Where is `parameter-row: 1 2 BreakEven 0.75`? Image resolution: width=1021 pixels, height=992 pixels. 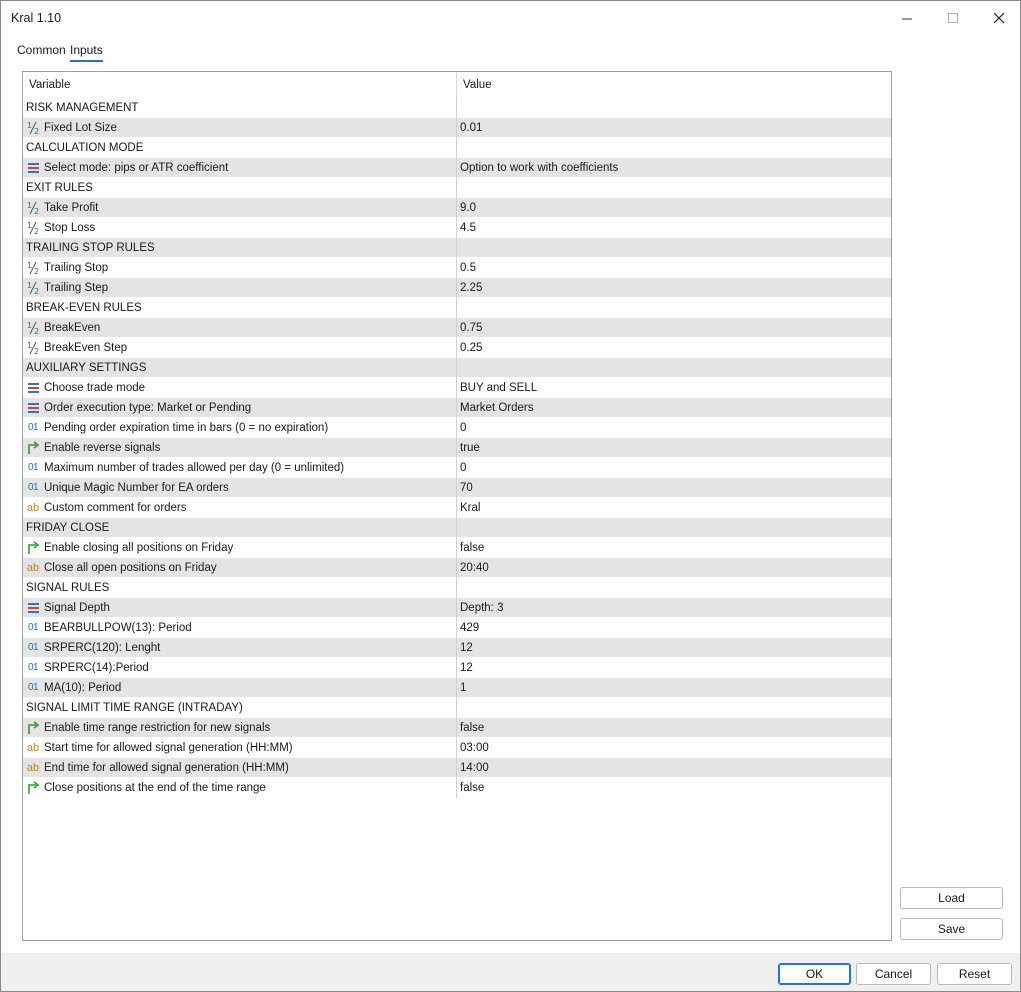 parameter-row: 1 2 BreakEven 0.75 is located at coordinates (457, 328).